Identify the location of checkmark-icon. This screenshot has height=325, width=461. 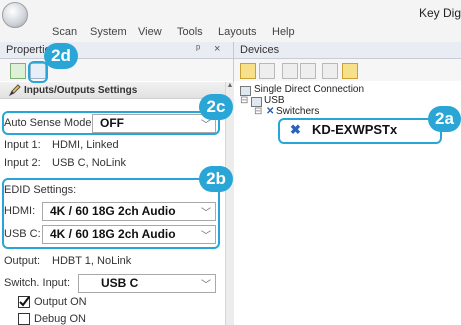
(24, 301).